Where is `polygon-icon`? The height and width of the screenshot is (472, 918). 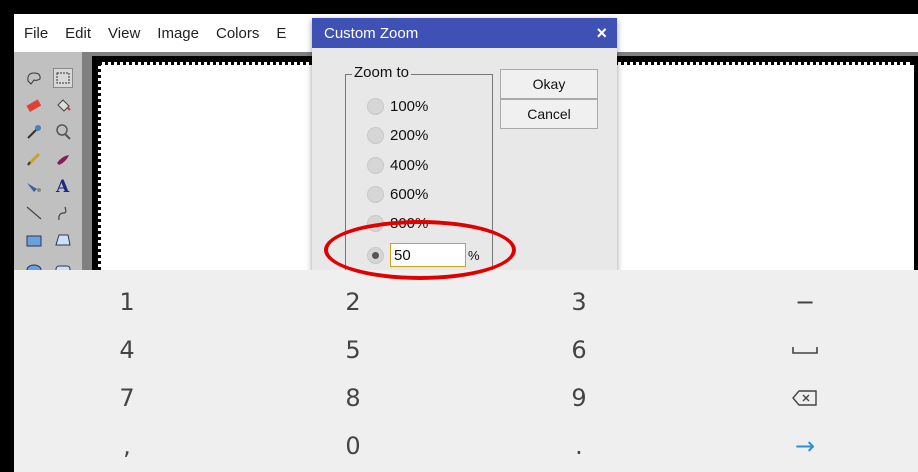
polygon-icon is located at coordinates (63, 240).